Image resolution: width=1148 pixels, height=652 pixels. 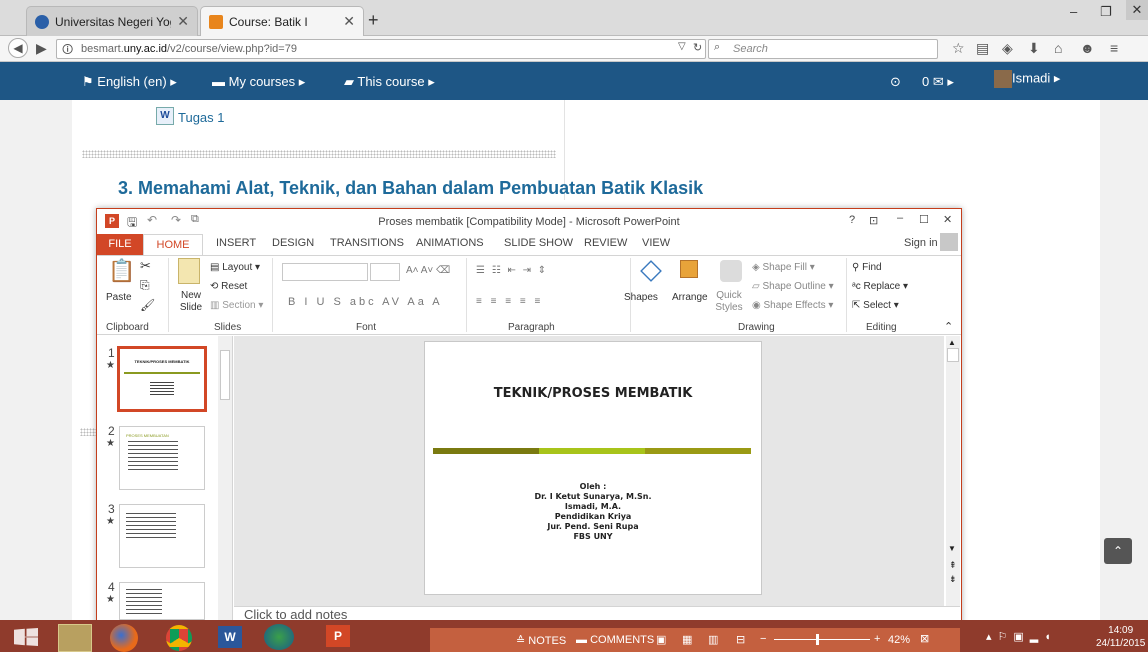 I want to click on tab-view: VIEW, so click(x=656, y=243).